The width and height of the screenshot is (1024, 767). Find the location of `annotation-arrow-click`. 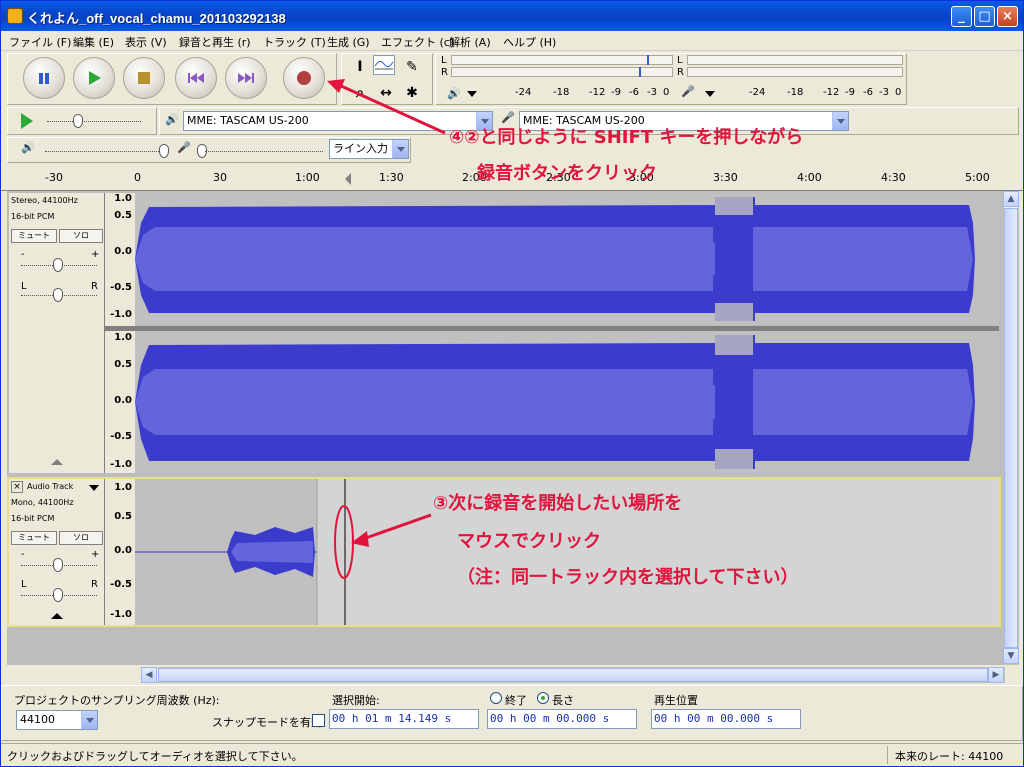

annotation-arrow-click is located at coordinates (397, 527).